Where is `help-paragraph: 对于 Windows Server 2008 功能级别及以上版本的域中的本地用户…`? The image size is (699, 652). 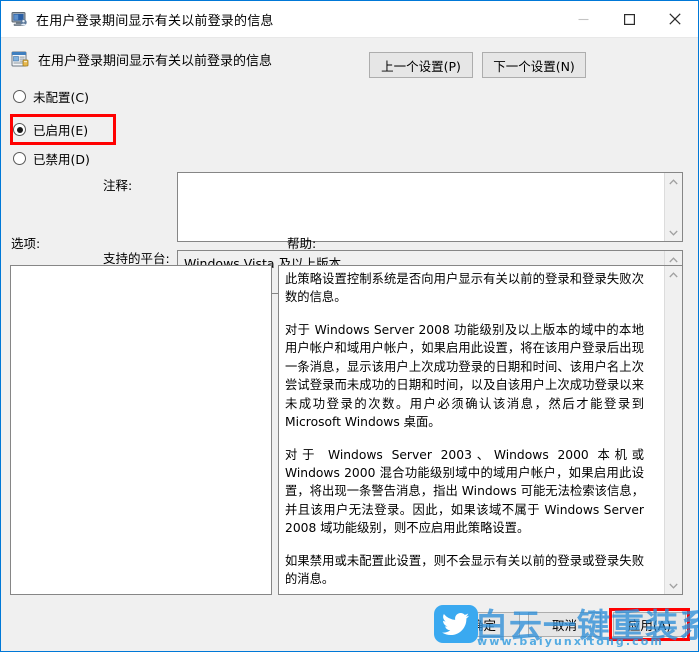
help-paragraph: 对于 Windows Server 2008 功能级别及以上版本的域中的本地用户… is located at coordinates (464, 376).